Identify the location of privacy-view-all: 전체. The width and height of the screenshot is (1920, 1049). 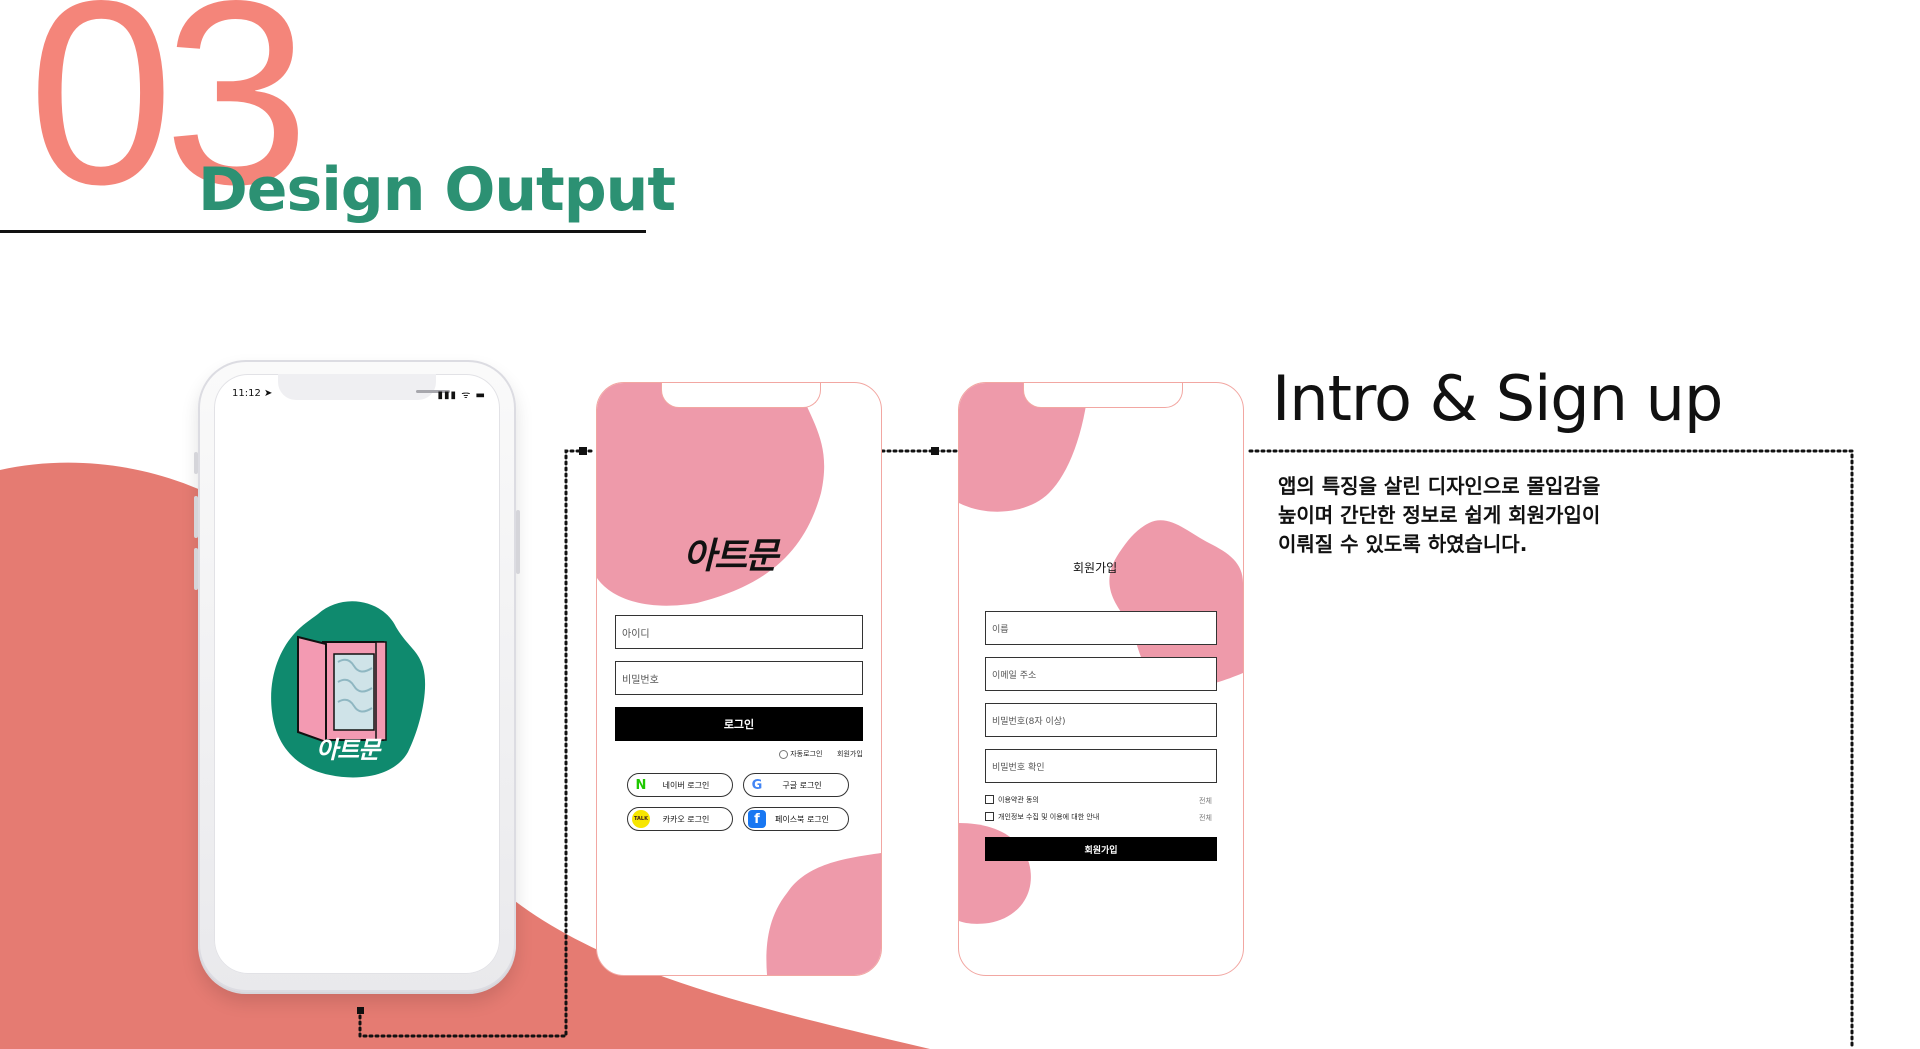
(1205, 818).